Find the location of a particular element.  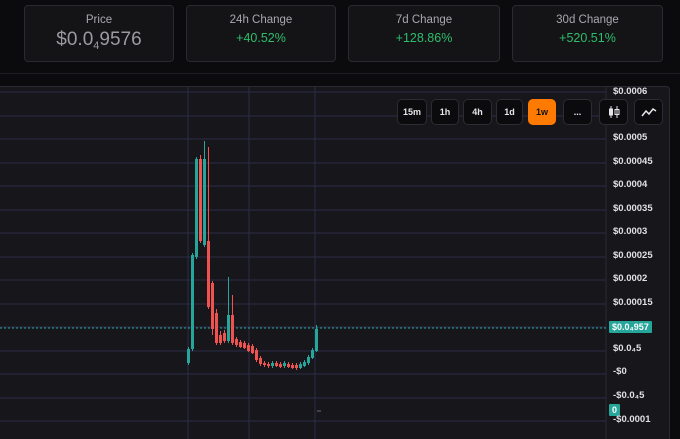

y-axis-label: $0.0₄5 is located at coordinates (627, 348).